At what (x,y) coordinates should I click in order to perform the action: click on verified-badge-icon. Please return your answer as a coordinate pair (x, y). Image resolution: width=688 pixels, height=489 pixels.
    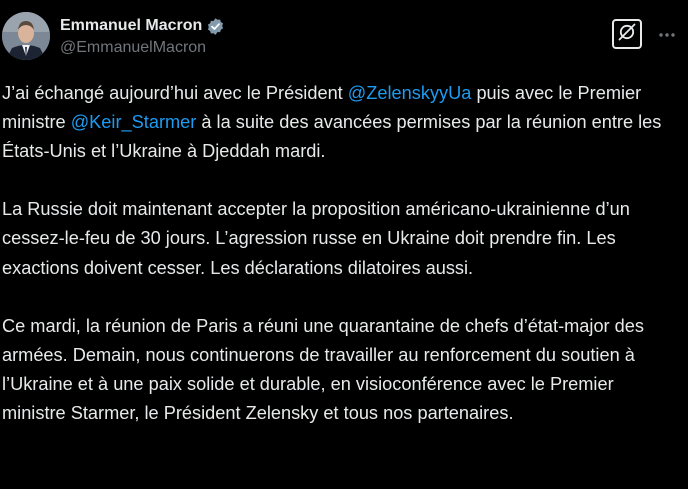
    Looking at the image, I should click on (215, 26).